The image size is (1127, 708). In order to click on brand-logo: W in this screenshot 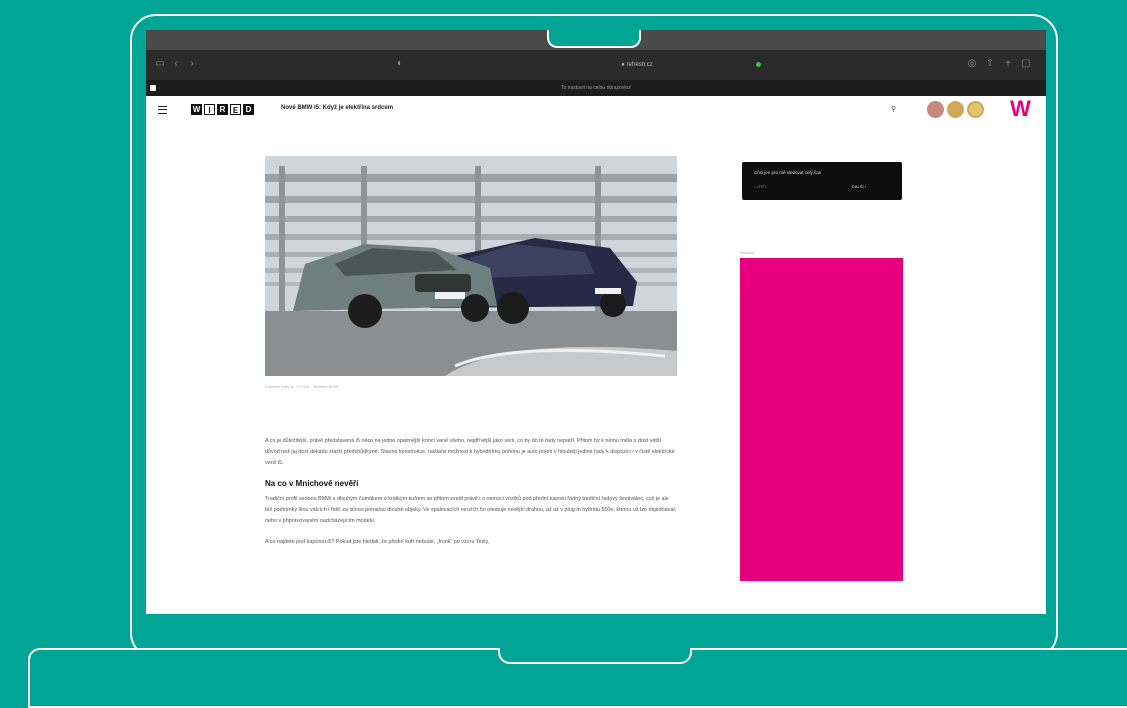, I will do `click(1020, 109)`.